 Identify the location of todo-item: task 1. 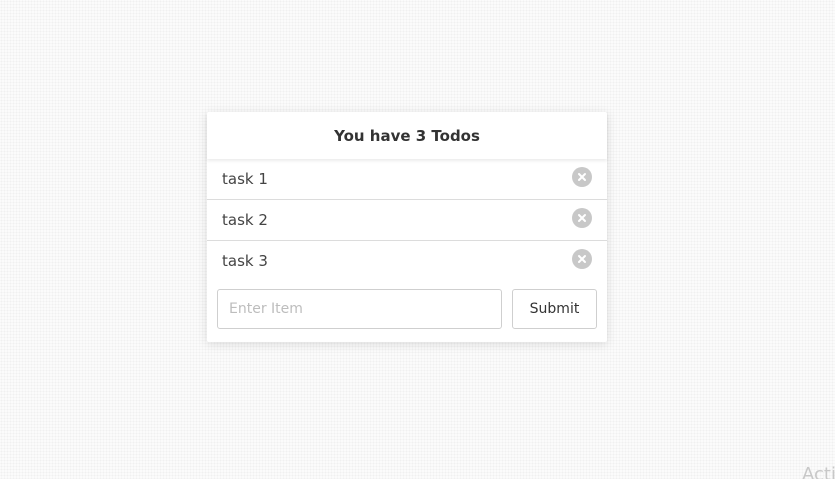
(407, 179).